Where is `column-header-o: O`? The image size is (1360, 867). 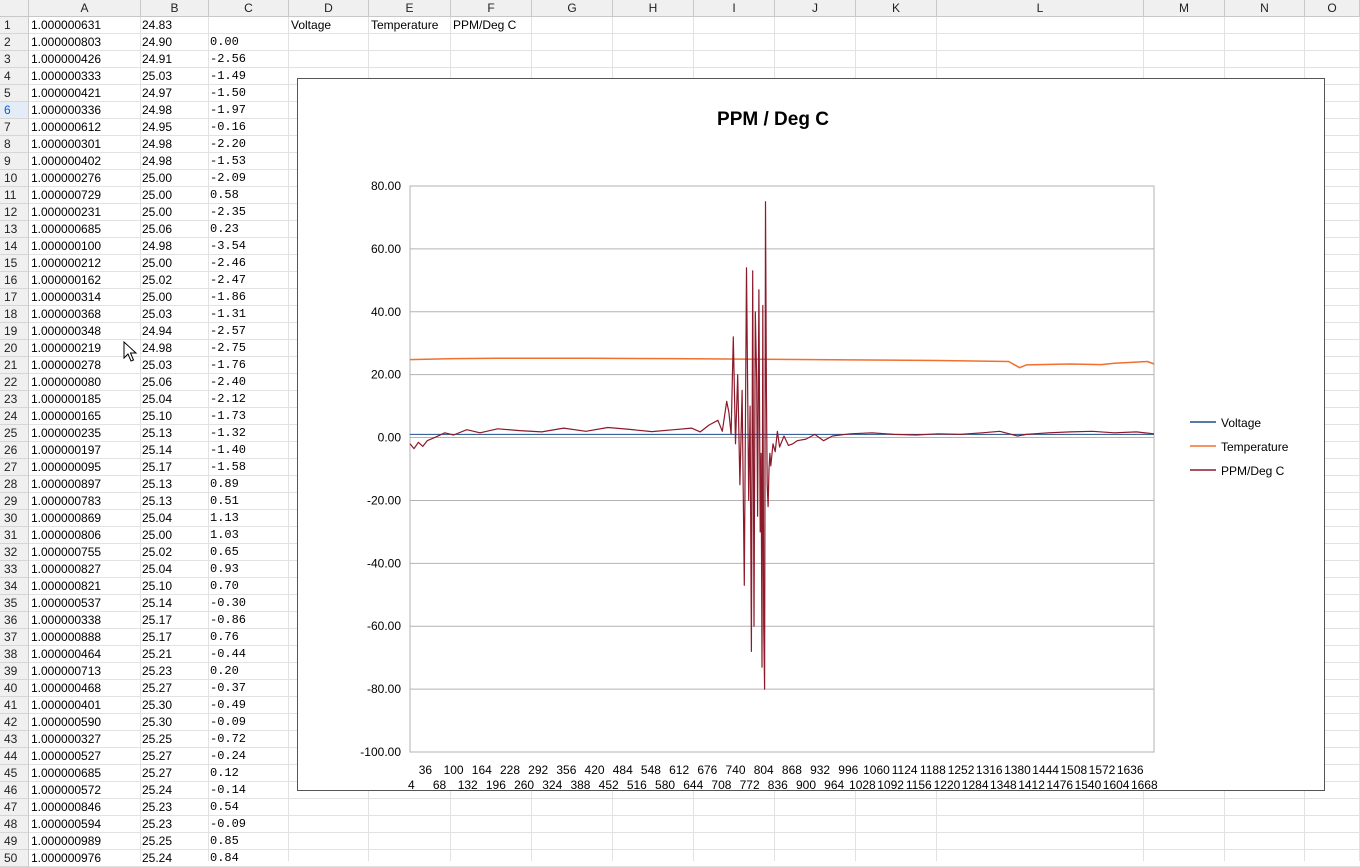
column-header-o: O is located at coordinates (1332, 8).